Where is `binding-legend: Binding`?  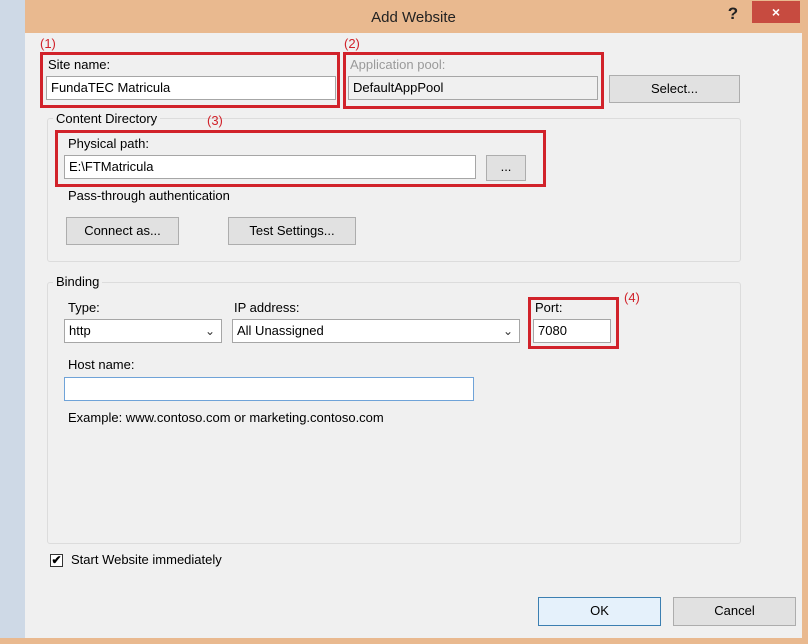
binding-legend: Binding is located at coordinates (78, 281).